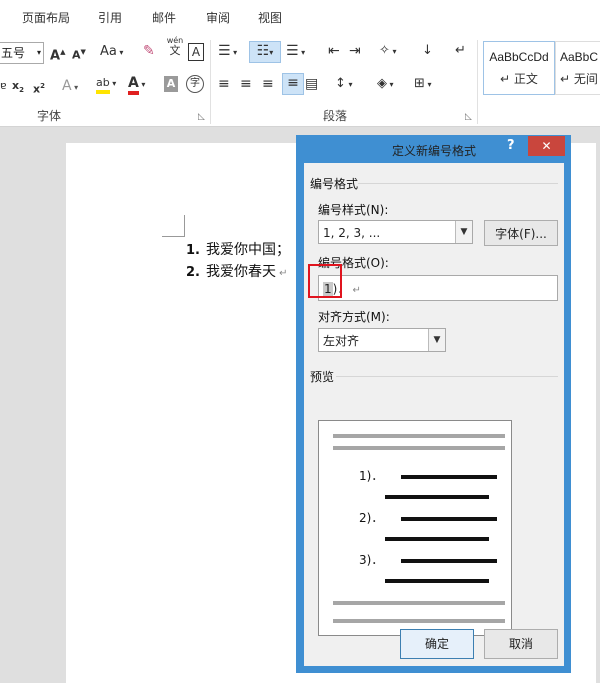  I want to click on align-right-icon: ≡, so click(268, 85).